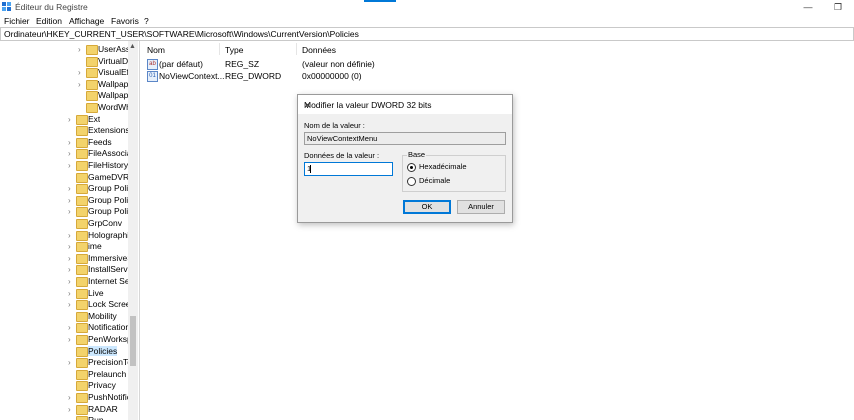 Image resolution: width=854 pixels, height=420 pixels. Describe the element at coordinates (132, 46) in the screenshot. I see `scroll-up-icon: ▲` at that location.